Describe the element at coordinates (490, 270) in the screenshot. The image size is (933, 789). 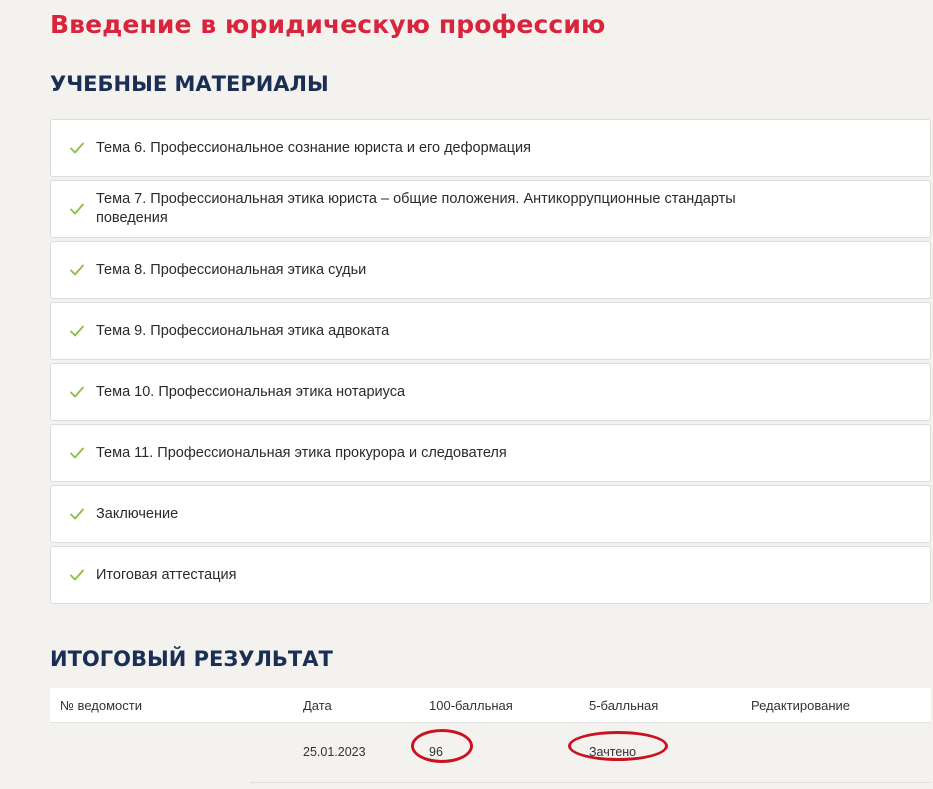
I see `material-item-topic-8: Тема 8. Профессиональная этика судьи` at that location.